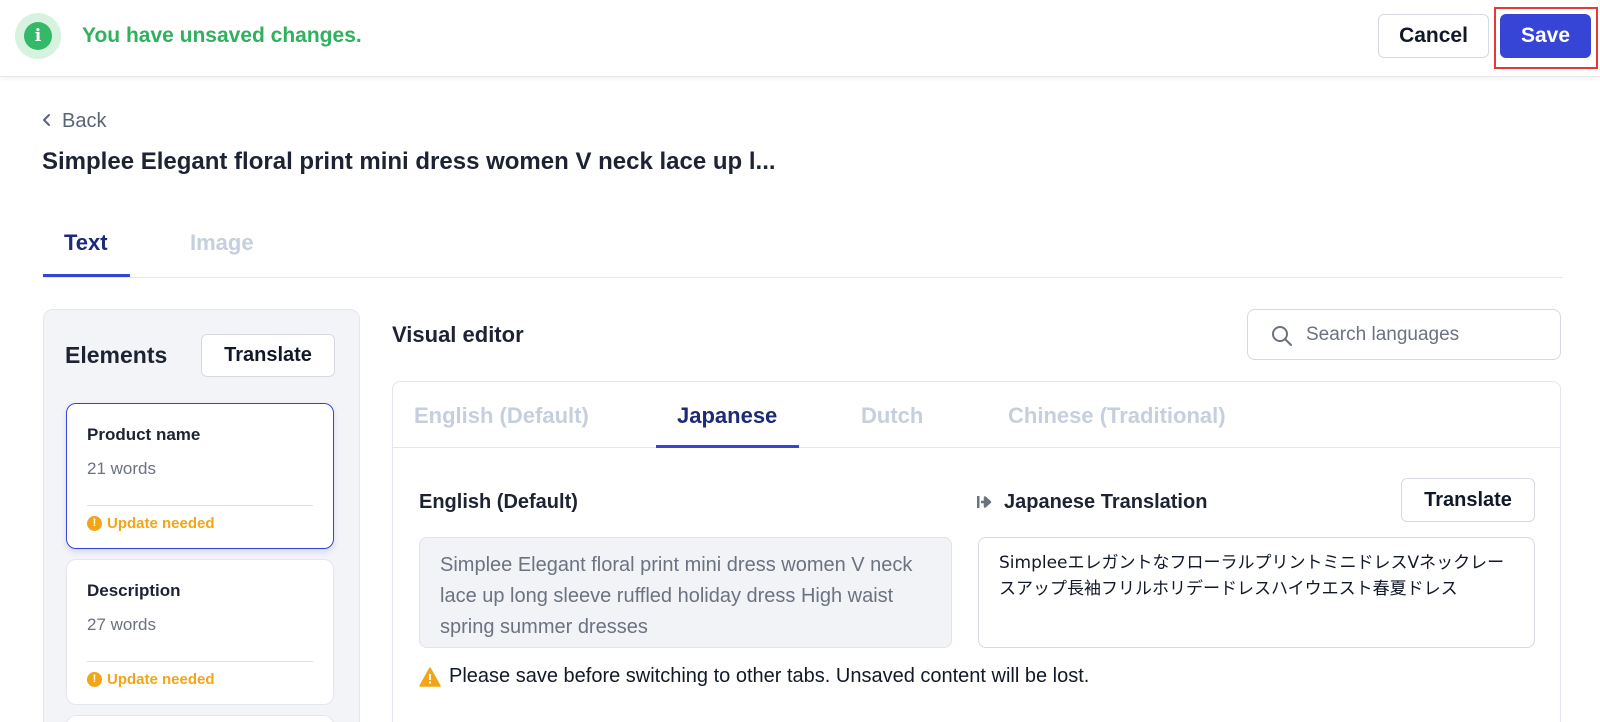 The width and height of the screenshot is (1600, 722). Describe the element at coordinates (222, 35) in the screenshot. I see `unsaved-message: You have unsaved changes.` at that location.